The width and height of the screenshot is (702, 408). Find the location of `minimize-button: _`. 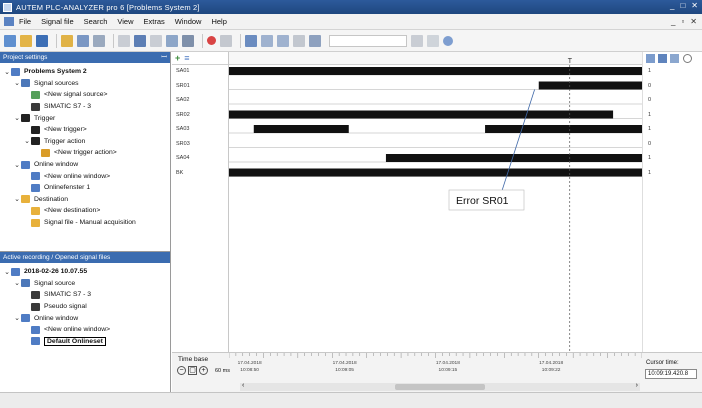

minimize-button: _ is located at coordinates (672, 5).